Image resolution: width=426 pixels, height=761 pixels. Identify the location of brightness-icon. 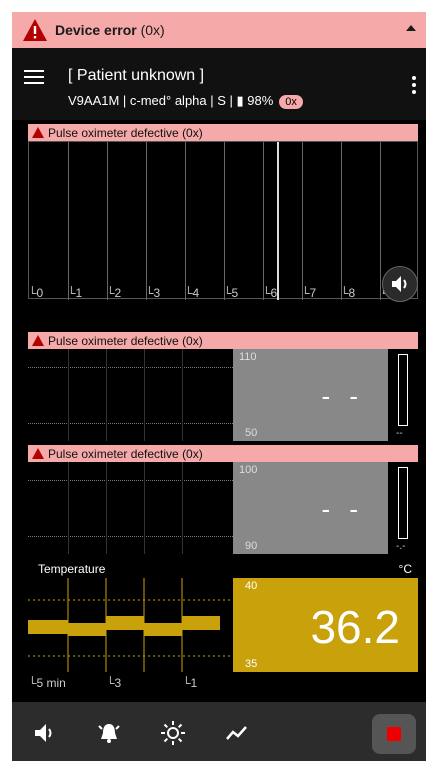
(173, 733).